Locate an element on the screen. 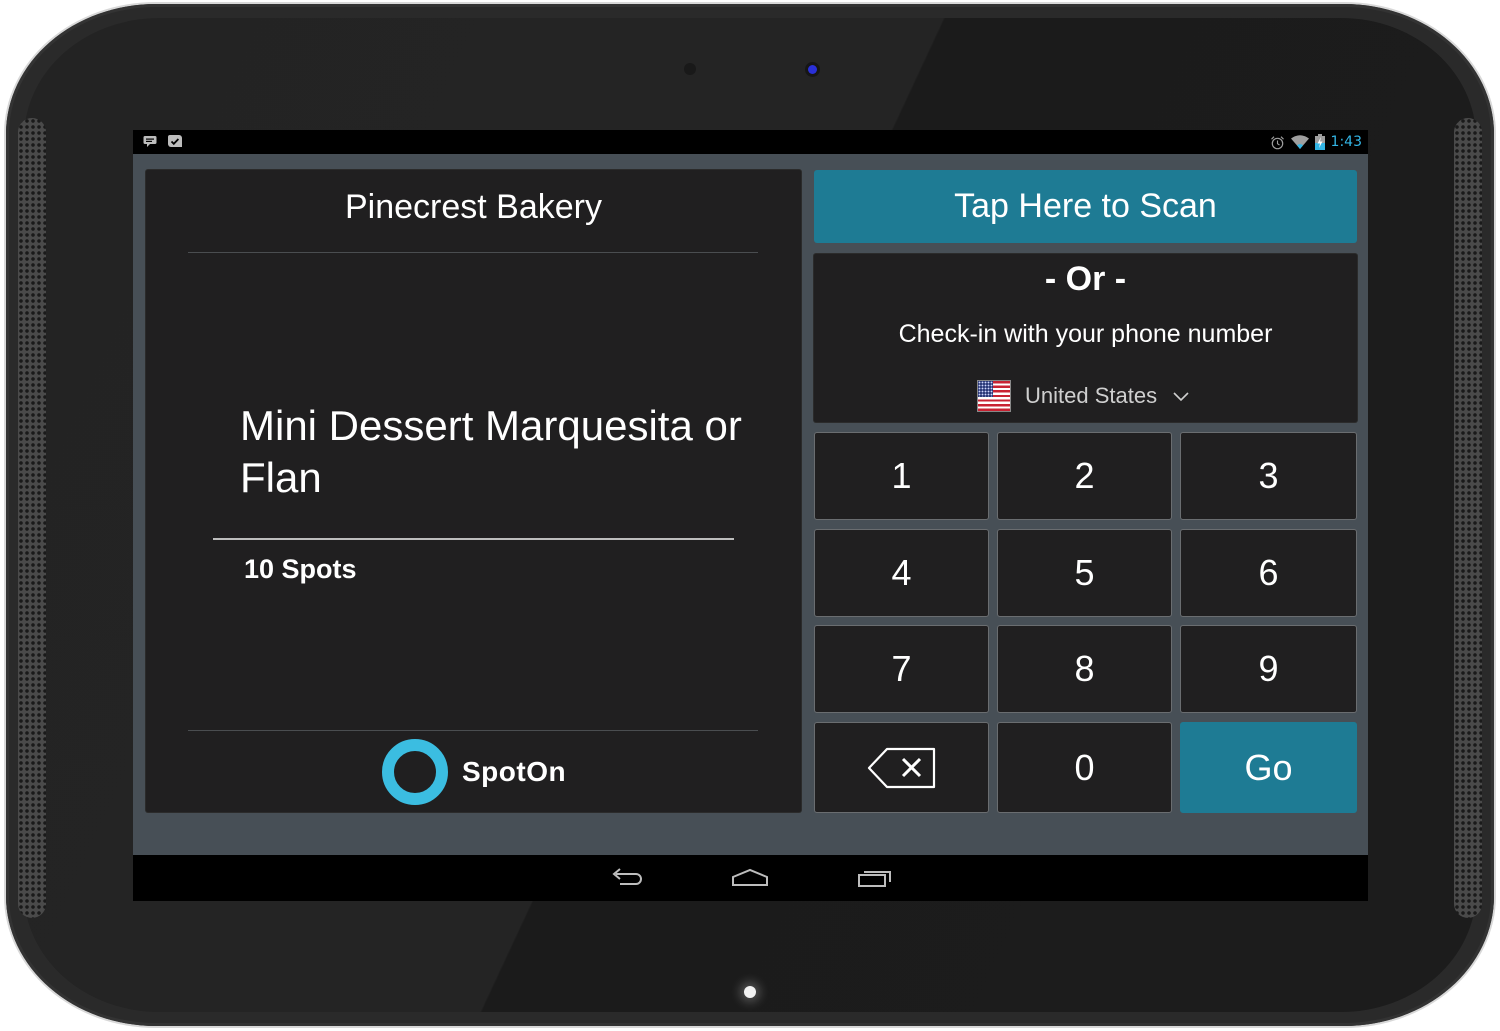 The height and width of the screenshot is (1031, 1500). alarm-icon is located at coordinates (1277, 142).